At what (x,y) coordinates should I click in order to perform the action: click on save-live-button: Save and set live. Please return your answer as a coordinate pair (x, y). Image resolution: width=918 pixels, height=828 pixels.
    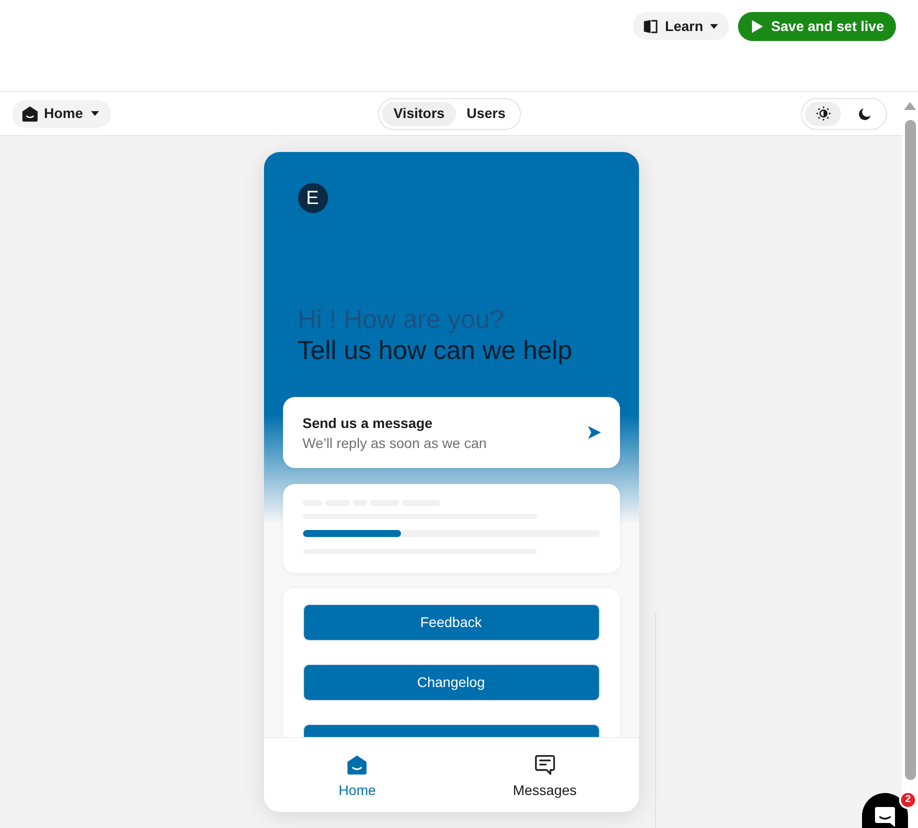
    Looking at the image, I should click on (817, 26).